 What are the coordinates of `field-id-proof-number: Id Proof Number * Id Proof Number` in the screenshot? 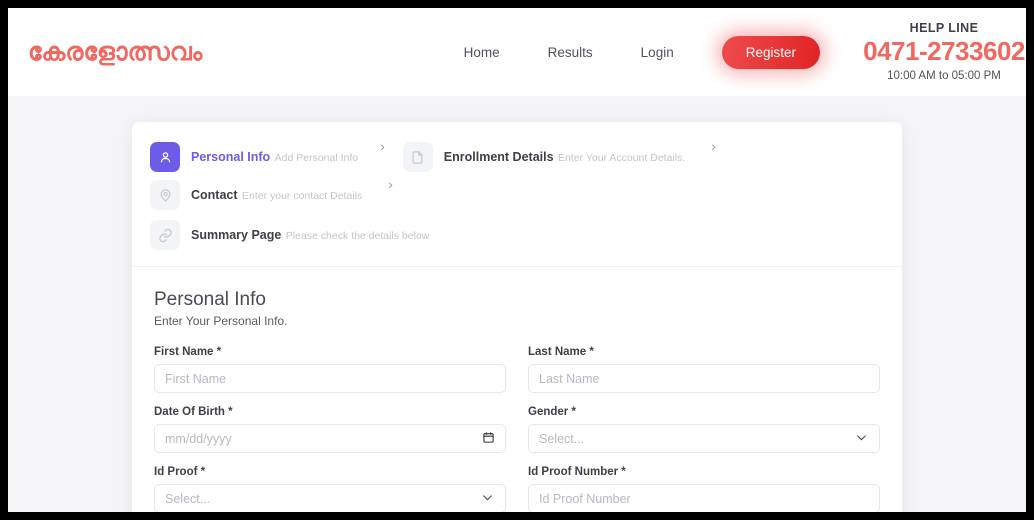 It's located at (704, 489).